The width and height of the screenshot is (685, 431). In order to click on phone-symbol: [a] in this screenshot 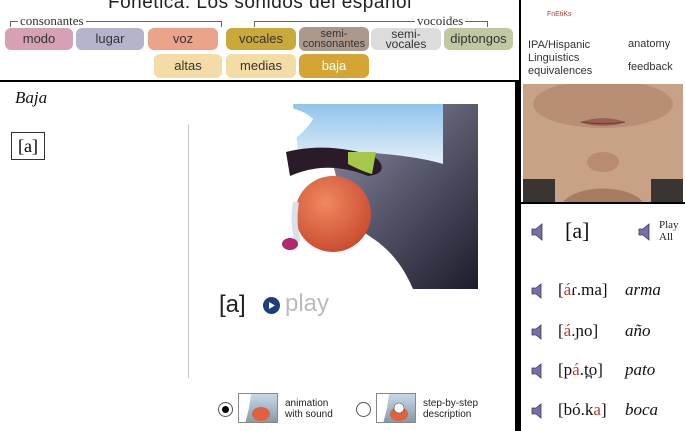, I will do `click(577, 230)`.